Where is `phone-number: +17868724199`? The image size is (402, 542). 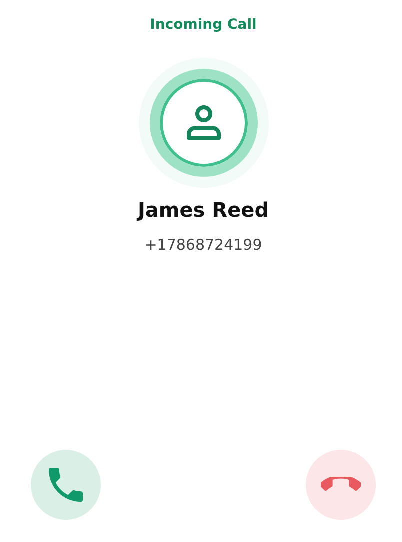 phone-number: +17868724199 is located at coordinates (203, 245).